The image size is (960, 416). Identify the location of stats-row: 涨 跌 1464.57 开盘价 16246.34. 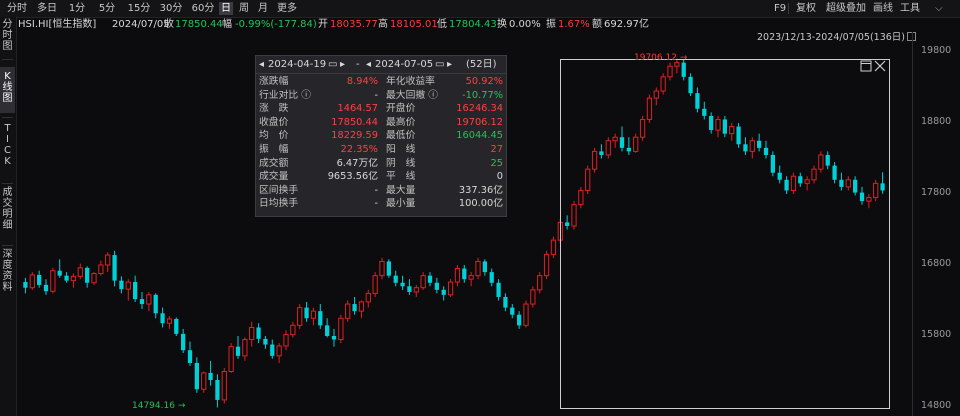
(381, 109).